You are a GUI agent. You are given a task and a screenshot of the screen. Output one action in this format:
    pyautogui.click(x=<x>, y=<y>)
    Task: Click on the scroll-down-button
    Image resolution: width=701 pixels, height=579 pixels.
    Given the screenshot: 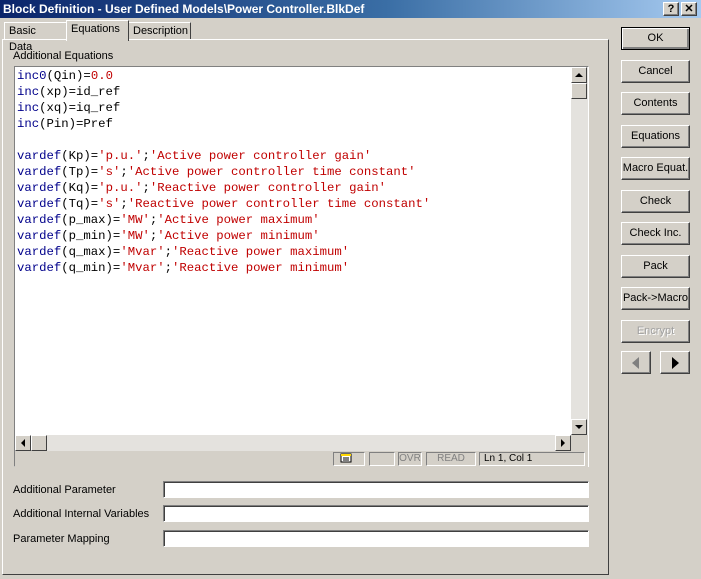 What is the action you would take?
    pyautogui.click(x=579, y=427)
    